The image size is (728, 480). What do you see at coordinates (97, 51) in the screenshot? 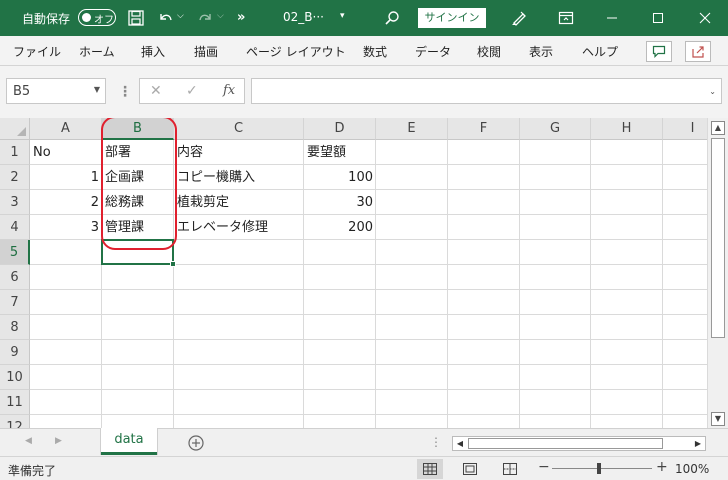
I see `menu-home: ホーム` at bounding box center [97, 51].